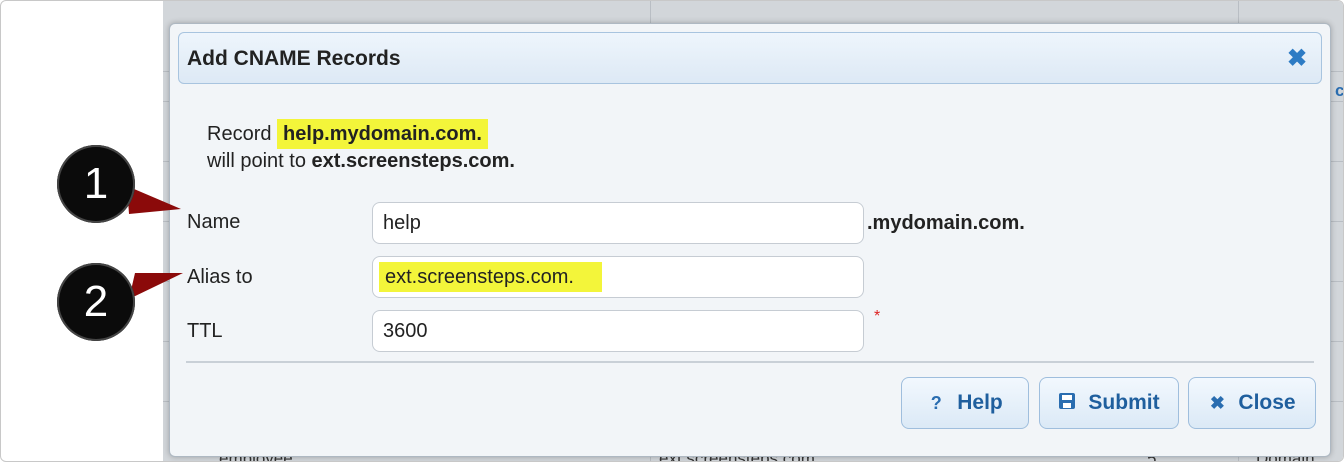  What do you see at coordinates (96, 184) in the screenshot?
I see `callout-1: 1` at bounding box center [96, 184].